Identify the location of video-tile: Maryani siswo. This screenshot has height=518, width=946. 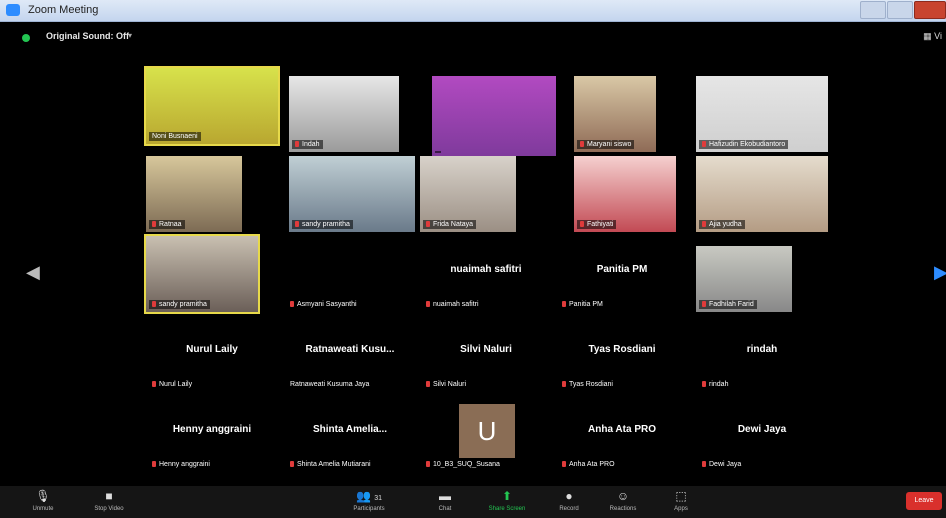
(615, 114).